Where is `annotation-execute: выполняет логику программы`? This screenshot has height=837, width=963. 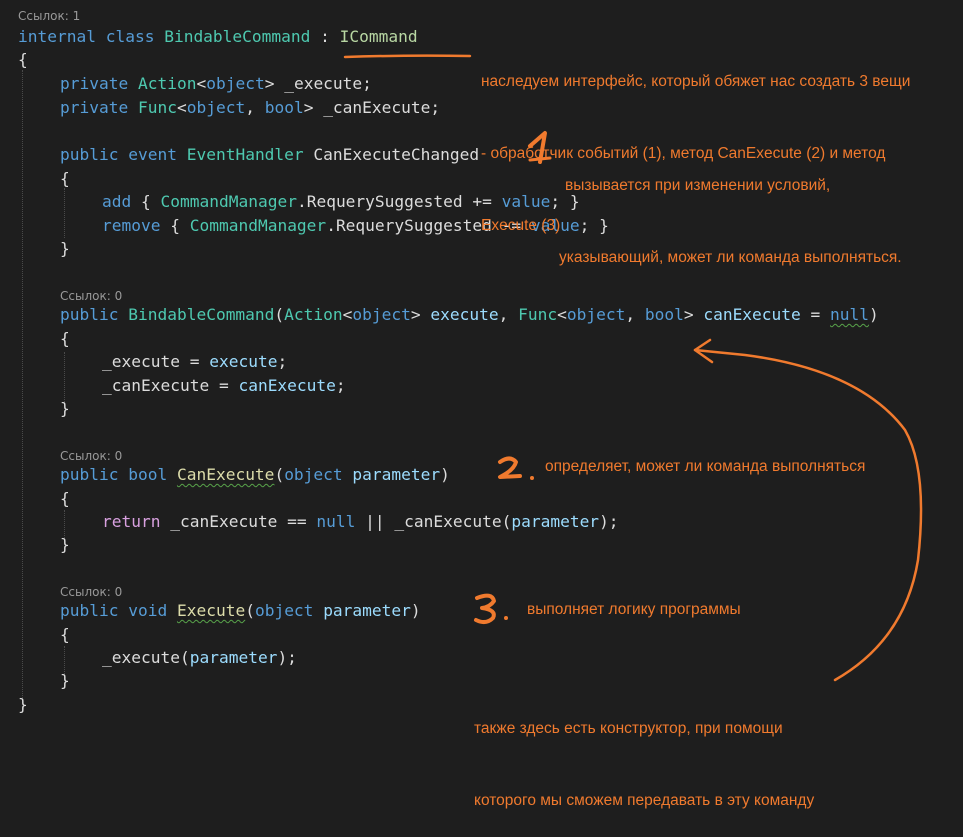 annotation-execute: выполняет логику программы is located at coordinates (634, 609).